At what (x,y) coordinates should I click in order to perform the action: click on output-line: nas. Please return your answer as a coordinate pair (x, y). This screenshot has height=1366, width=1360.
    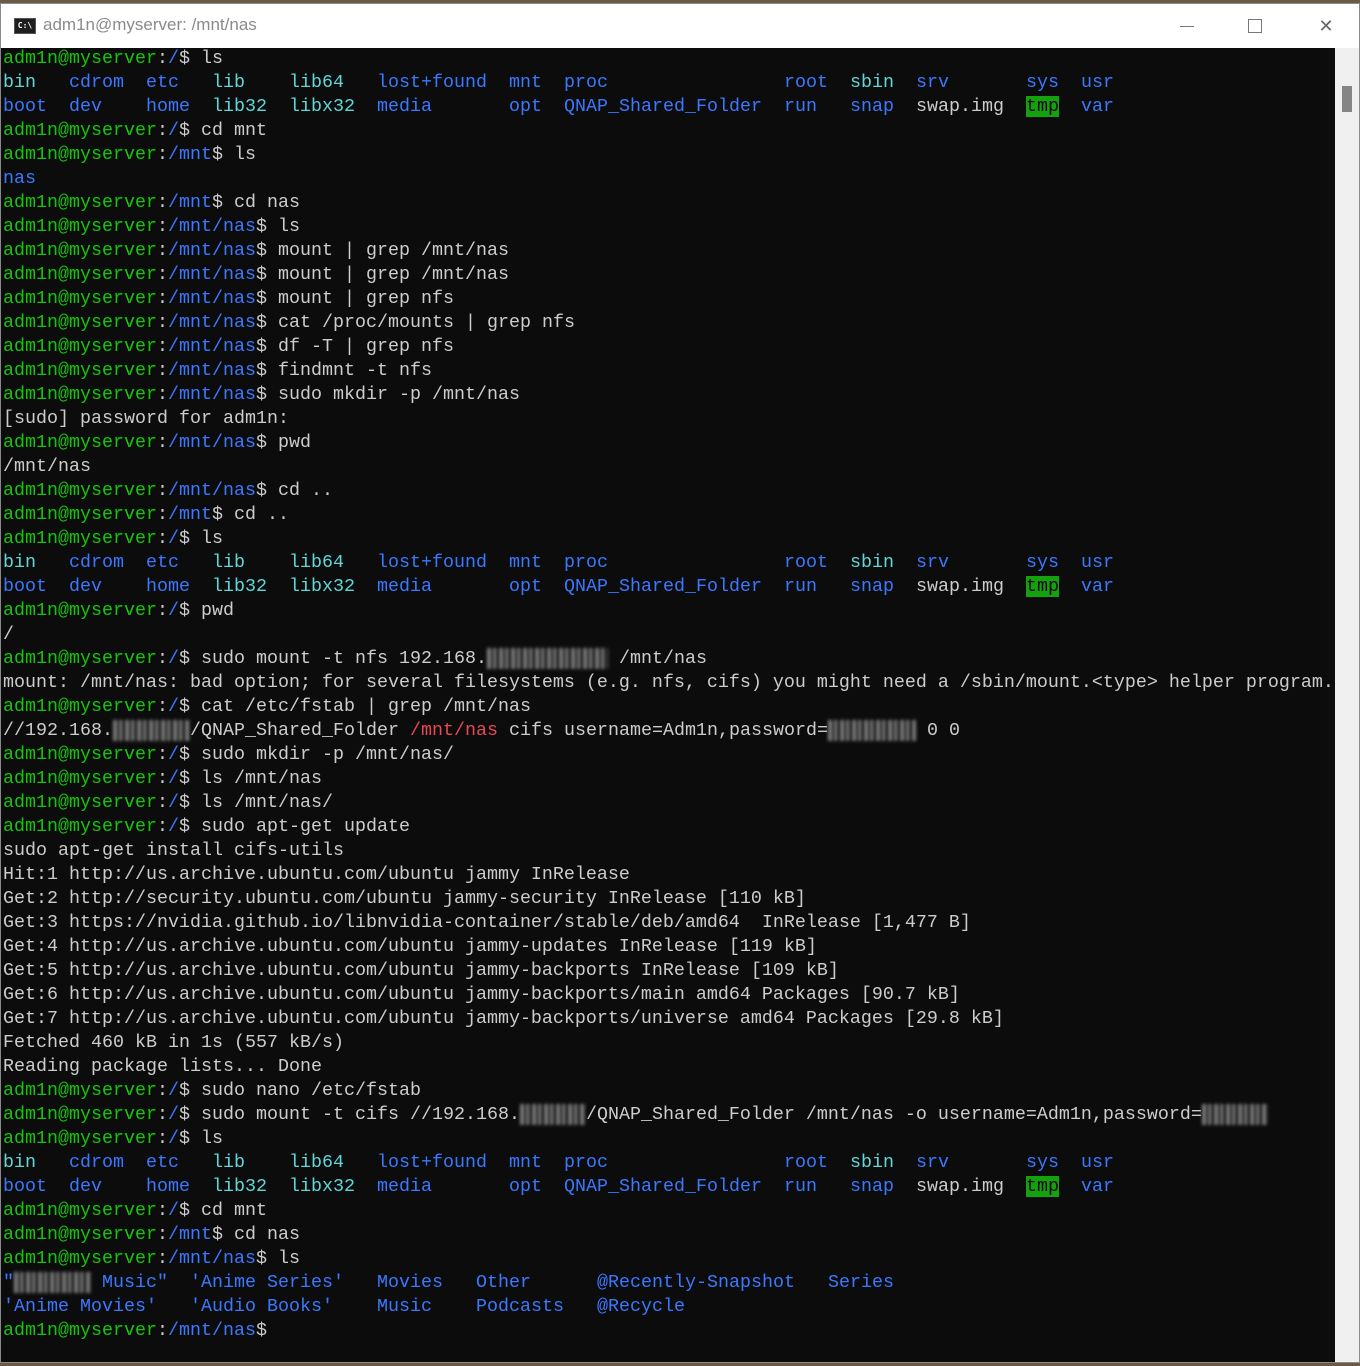
    Looking at the image, I should click on (669, 180).